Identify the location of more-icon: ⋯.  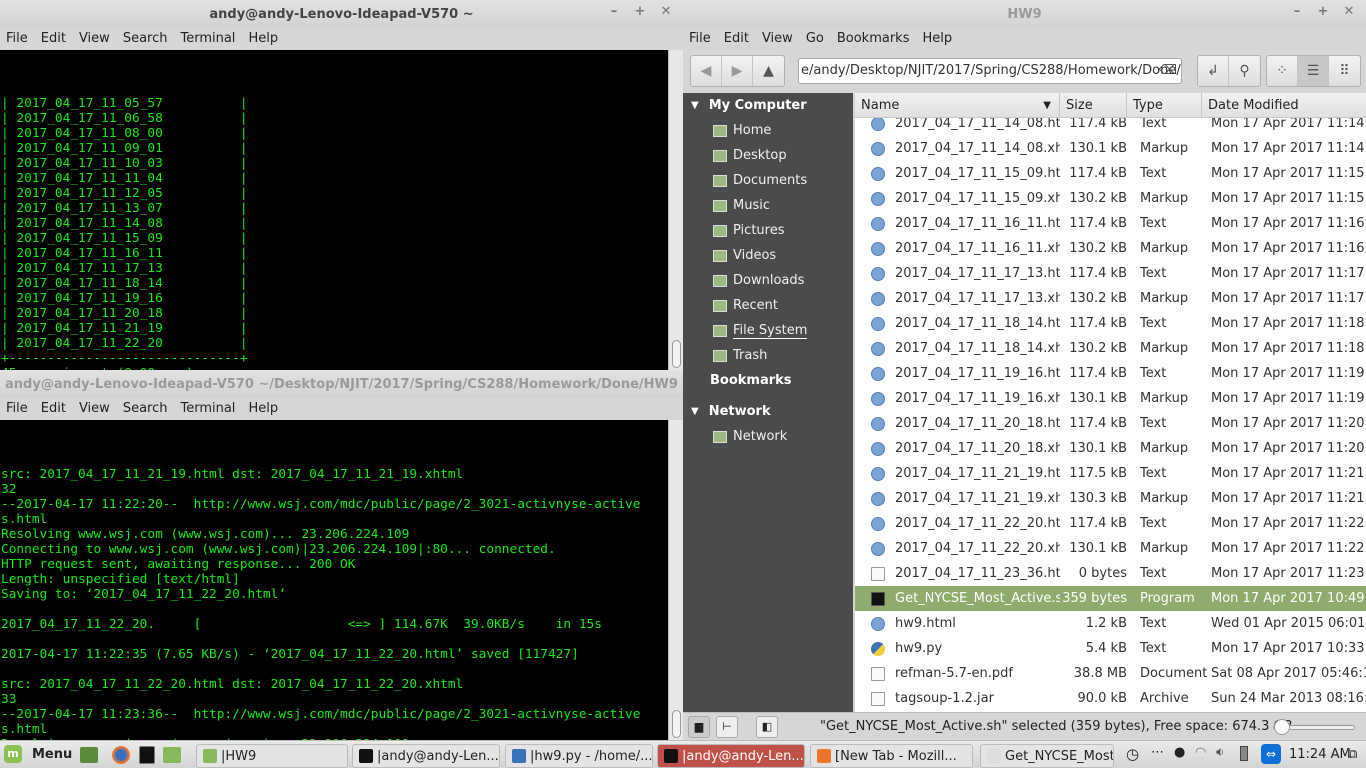
(1157, 752).